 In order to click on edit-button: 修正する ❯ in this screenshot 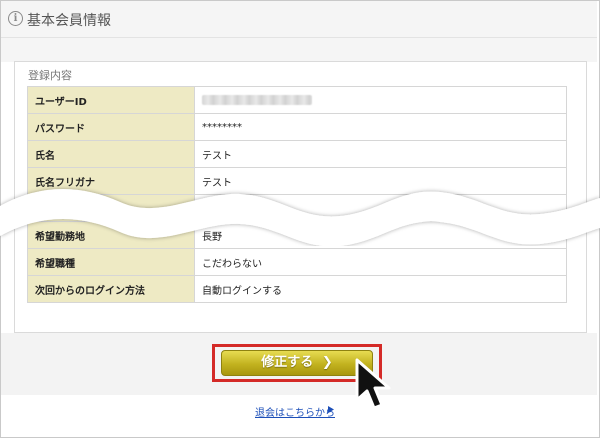, I will do `click(297, 363)`.